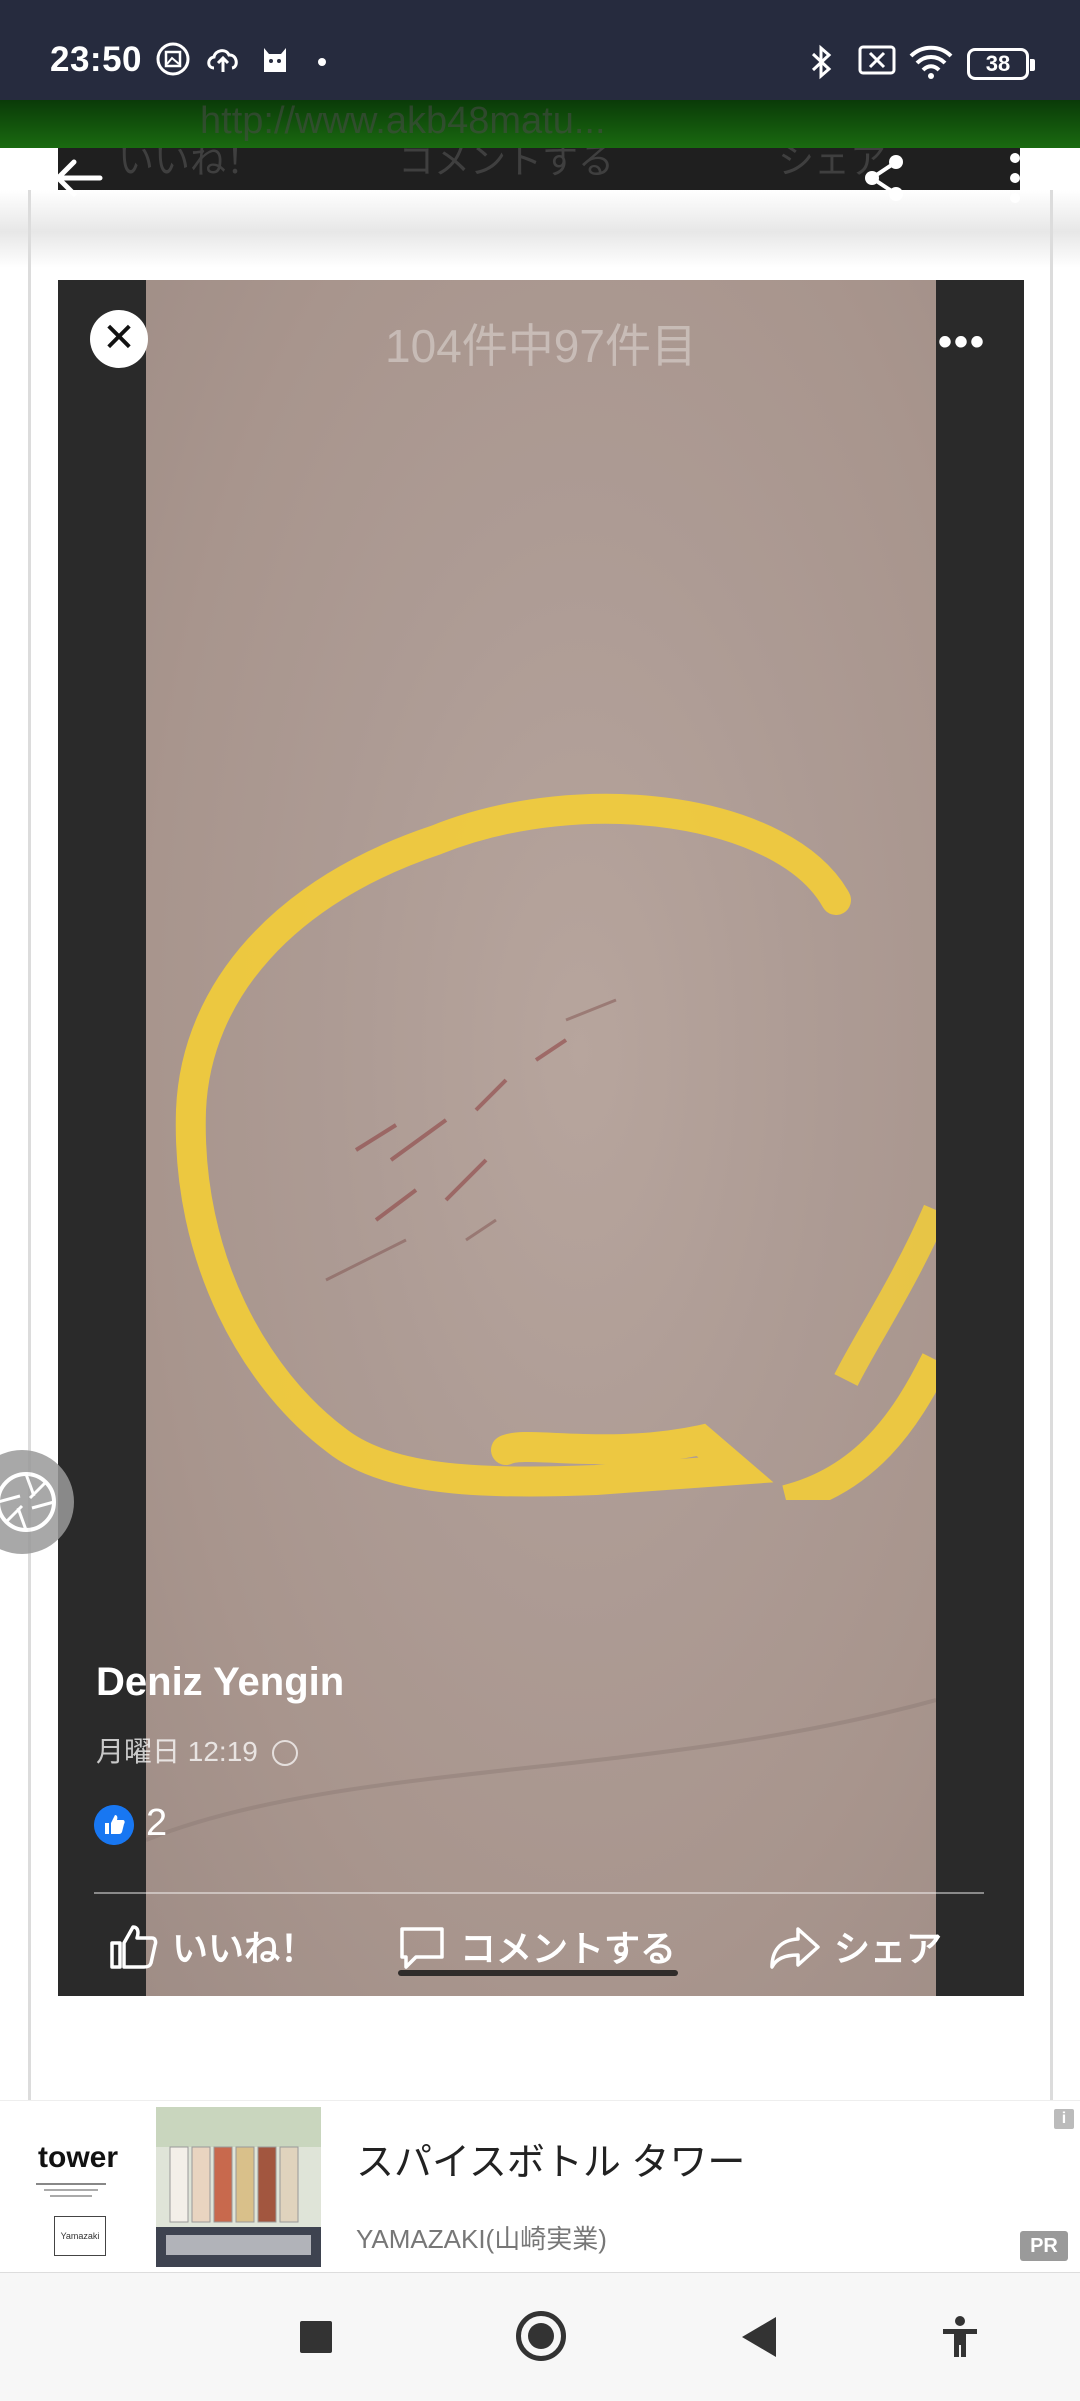 Image resolution: width=1080 pixels, height=2401 pixels. What do you see at coordinates (28, 1502) in the screenshot?
I see `shutter-icon` at bounding box center [28, 1502].